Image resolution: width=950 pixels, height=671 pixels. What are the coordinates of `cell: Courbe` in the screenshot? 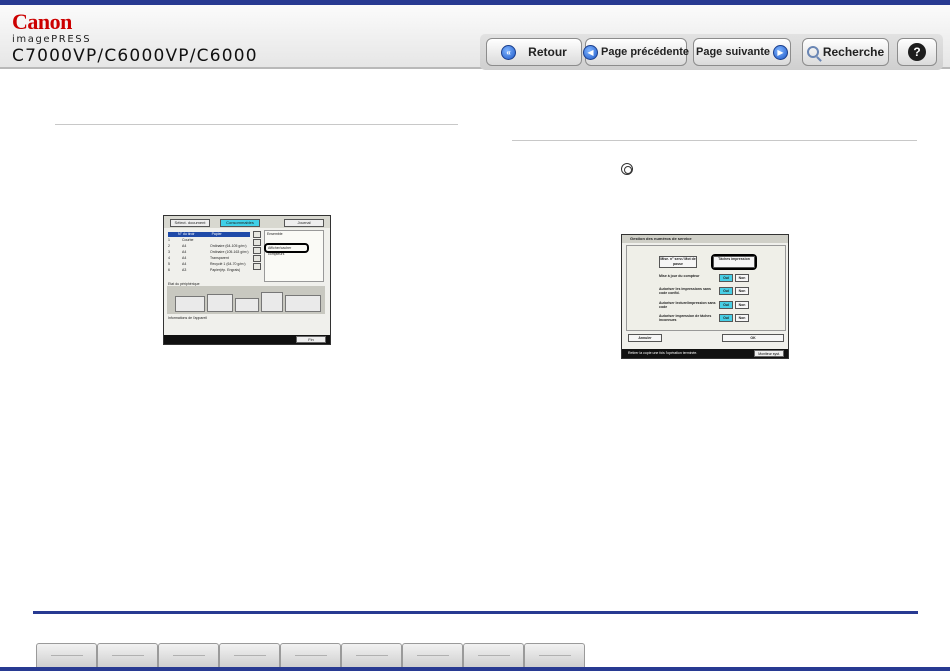 It's located at (188, 240).